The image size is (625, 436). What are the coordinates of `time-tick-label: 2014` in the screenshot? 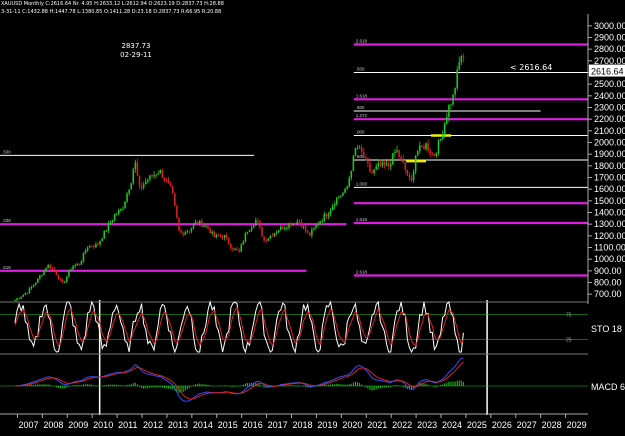 It's located at (203, 425).